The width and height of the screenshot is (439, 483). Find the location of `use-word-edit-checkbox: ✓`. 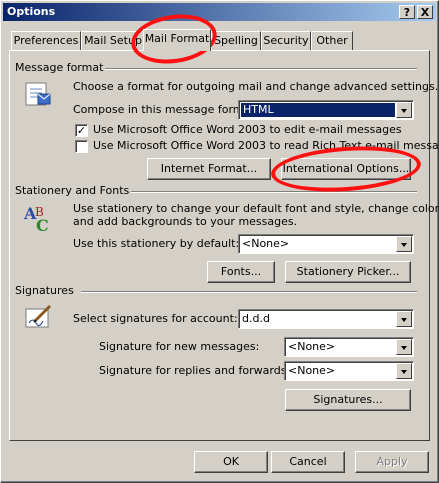

use-word-edit-checkbox: ✓ is located at coordinates (81, 130).